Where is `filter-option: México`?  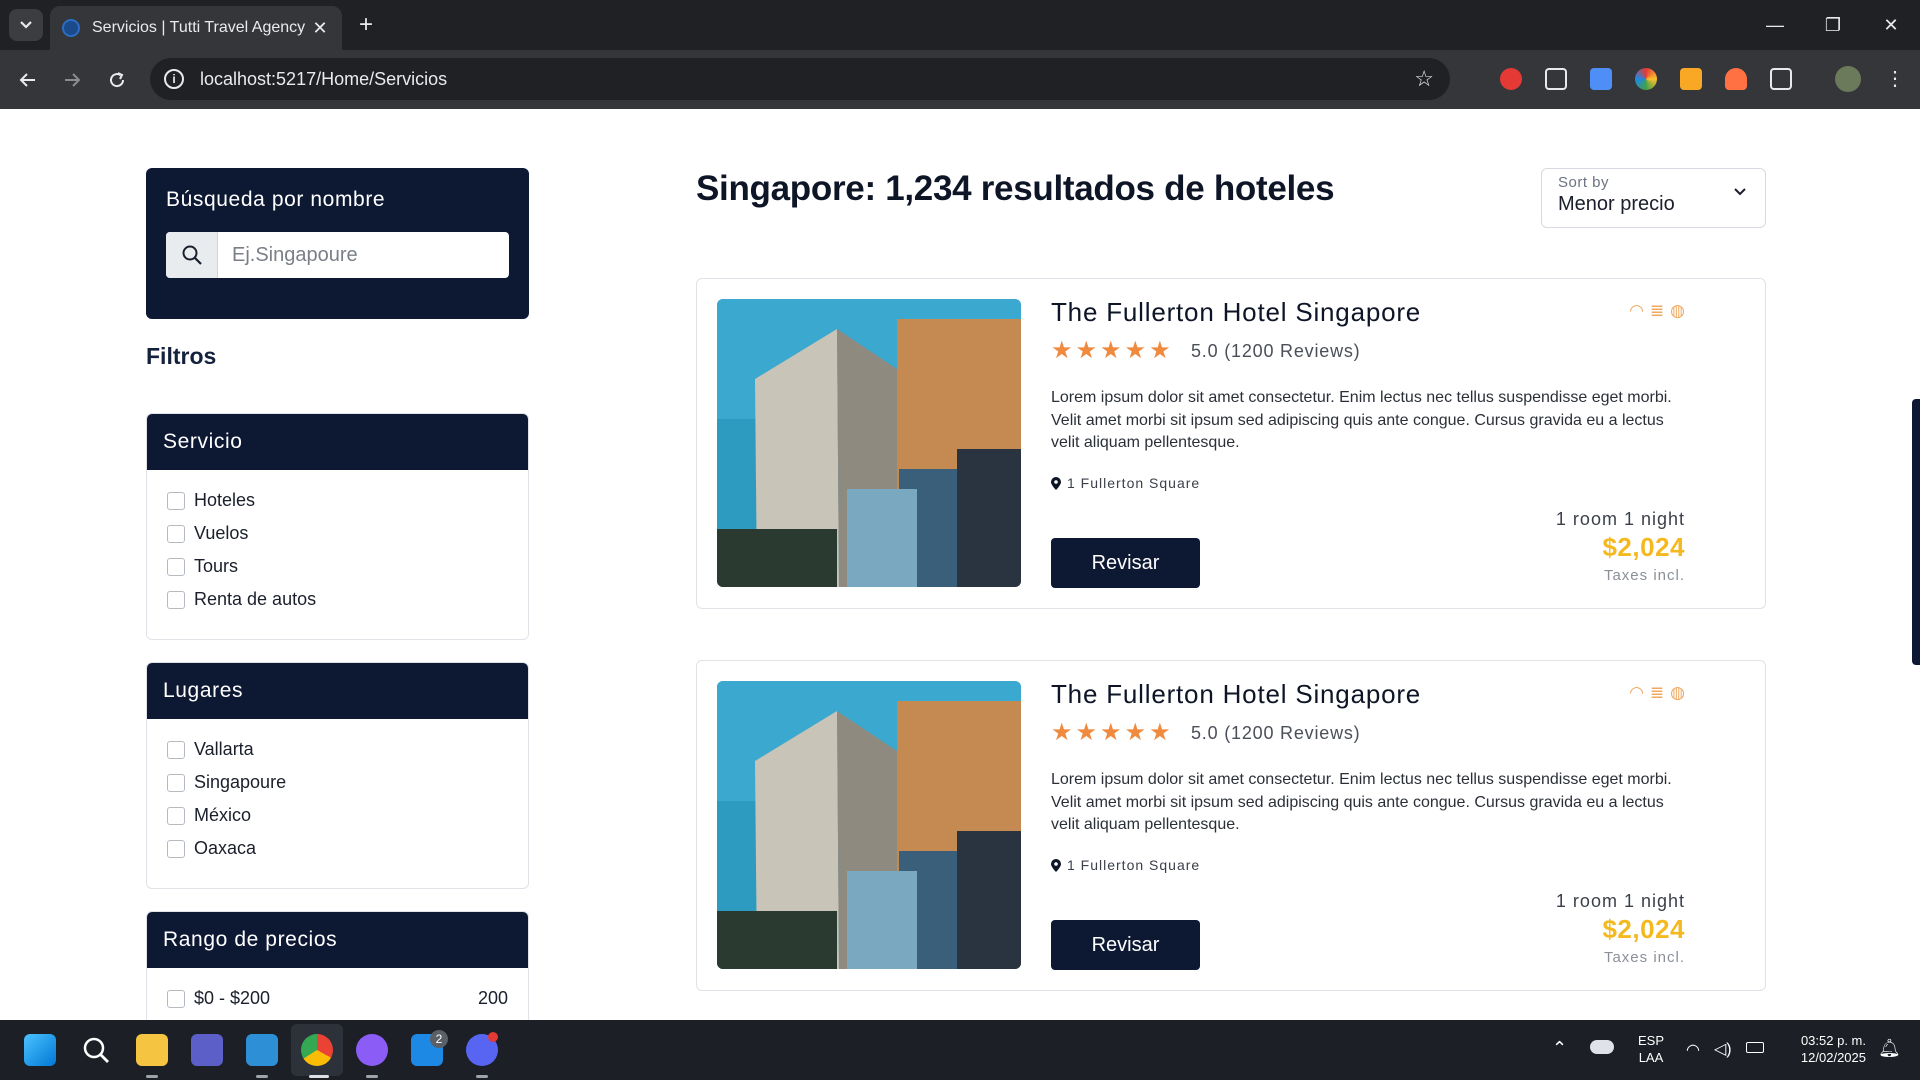 filter-option: México is located at coordinates (337, 815).